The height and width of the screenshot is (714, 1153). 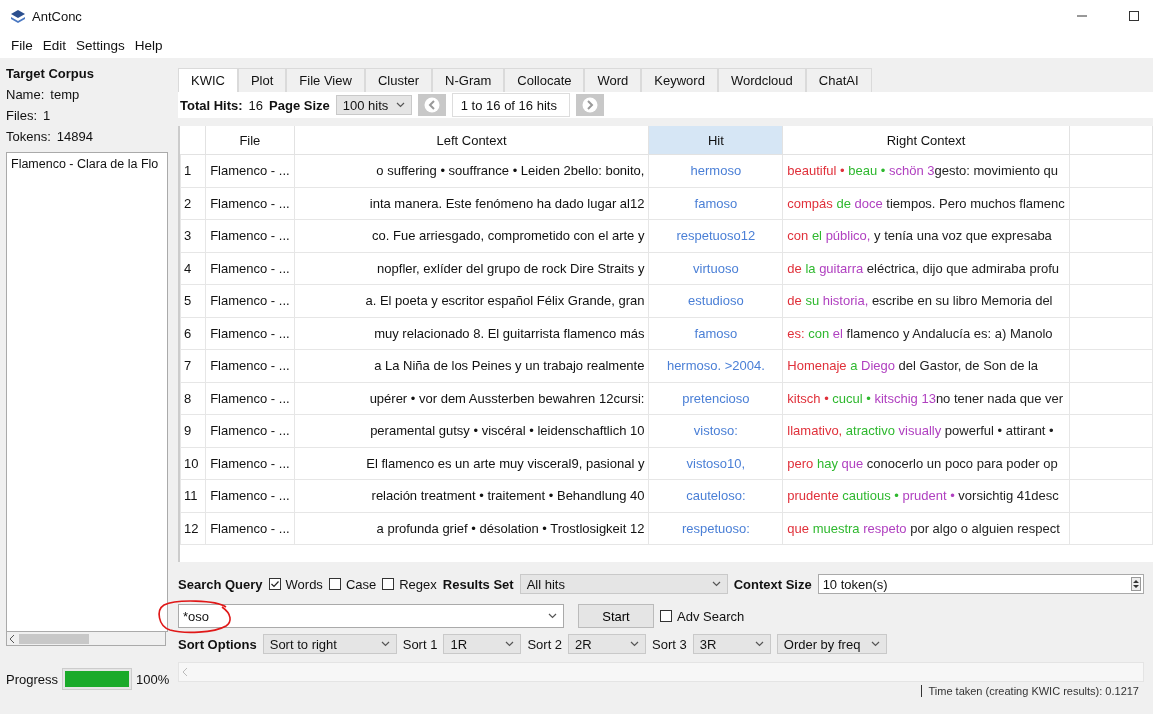 I want to click on table-cell: de la guitarra eléctrica, dijo que admiraba profu, so click(x=926, y=268).